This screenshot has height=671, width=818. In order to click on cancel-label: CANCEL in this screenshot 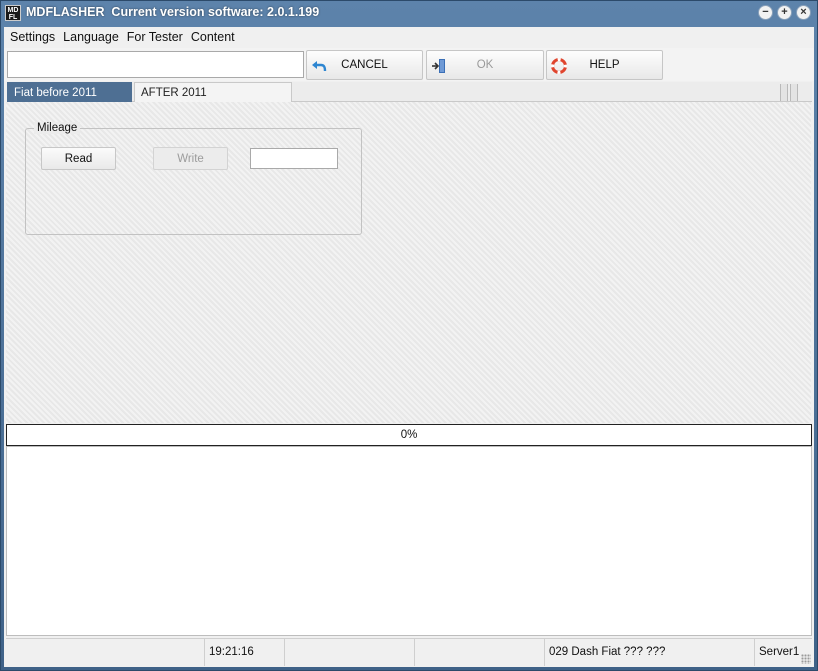, I will do `click(364, 65)`.